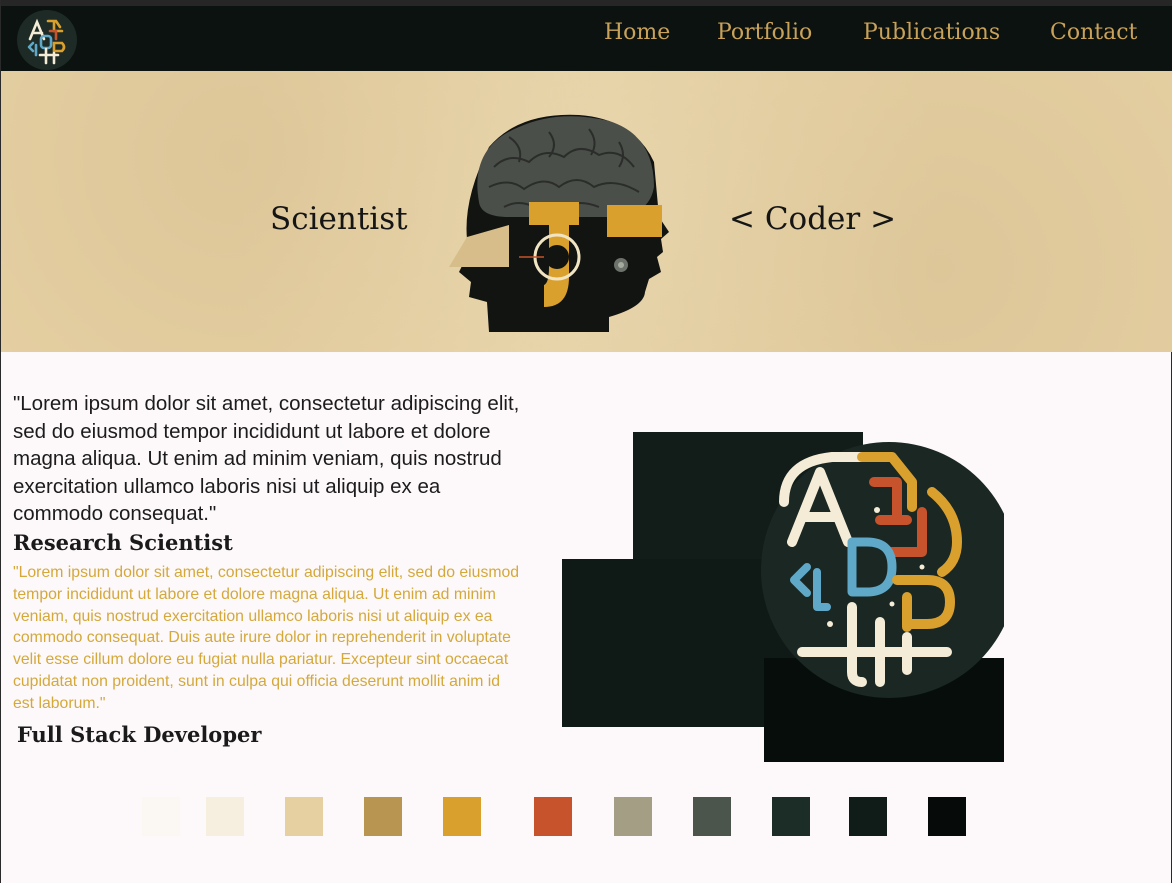 The width and height of the screenshot is (1172, 883). What do you see at coordinates (559, 223) in the screenshot?
I see `brain-head-illustration` at bounding box center [559, 223].